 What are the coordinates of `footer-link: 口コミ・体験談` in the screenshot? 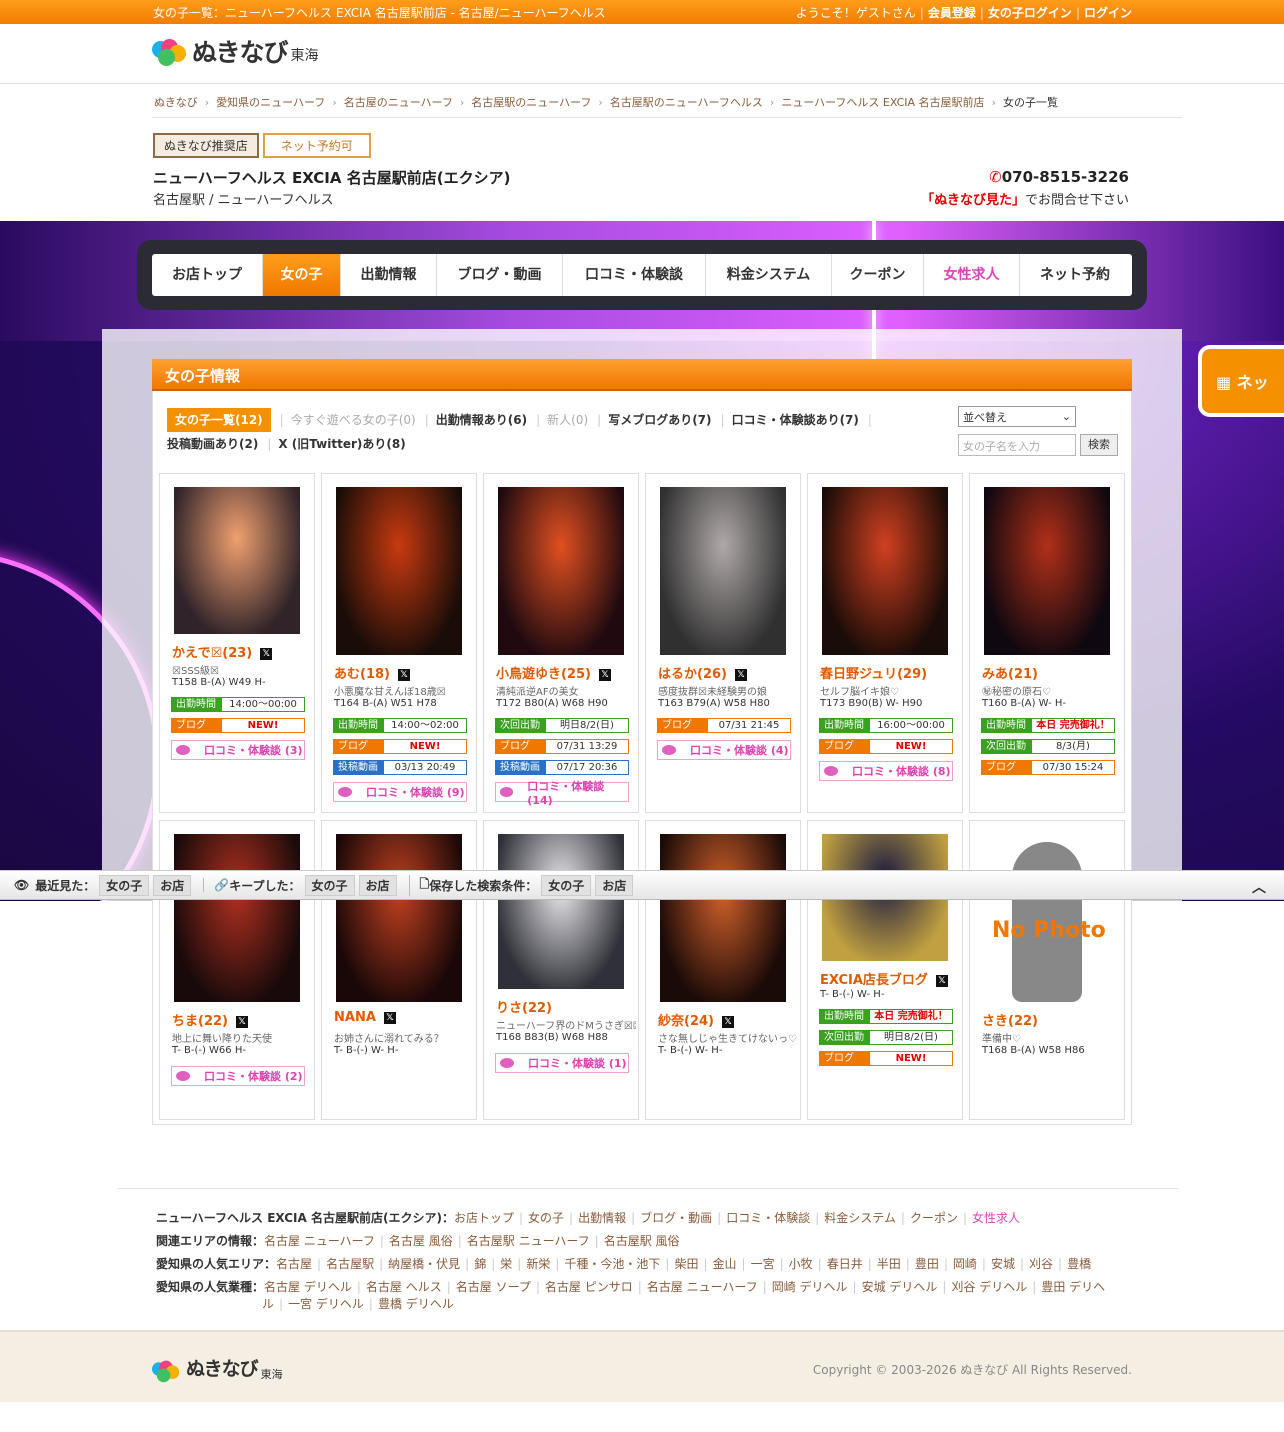 It's located at (768, 1218).